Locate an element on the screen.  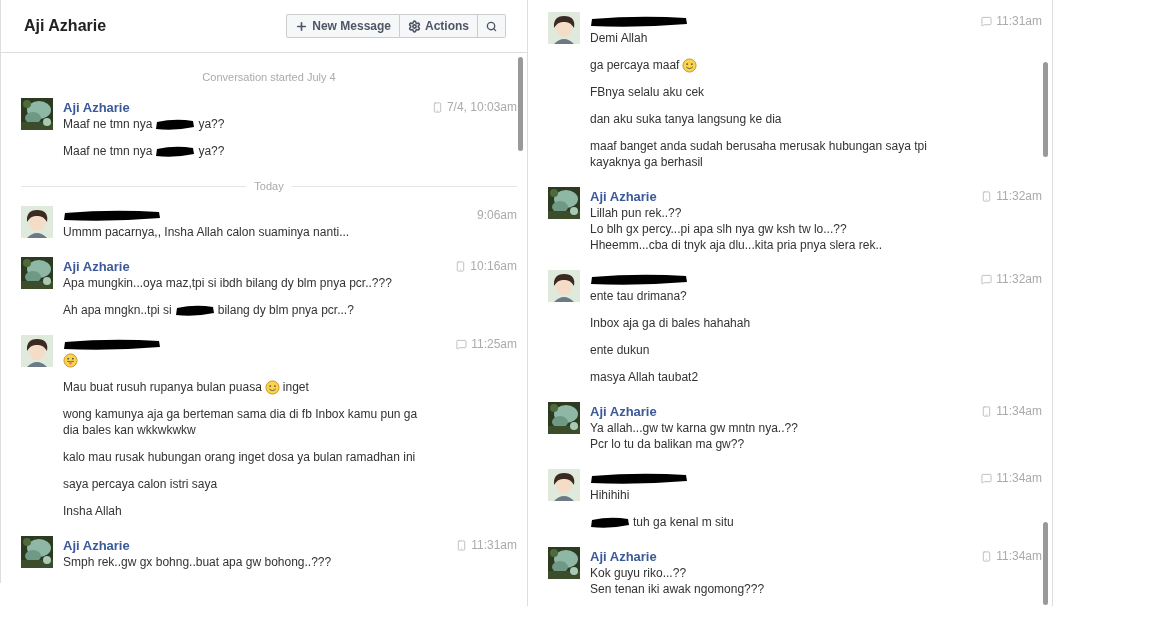
message-text: ente dukun is located at coordinates (620, 350).